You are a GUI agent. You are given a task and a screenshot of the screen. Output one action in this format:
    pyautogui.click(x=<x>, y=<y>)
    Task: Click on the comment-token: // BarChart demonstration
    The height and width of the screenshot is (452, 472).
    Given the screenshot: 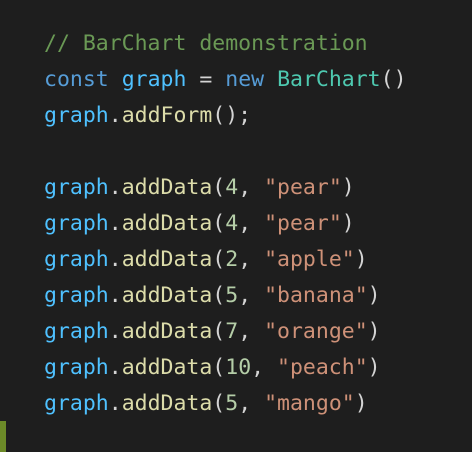 What is the action you would take?
    pyautogui.click(x=206, y=43)
    